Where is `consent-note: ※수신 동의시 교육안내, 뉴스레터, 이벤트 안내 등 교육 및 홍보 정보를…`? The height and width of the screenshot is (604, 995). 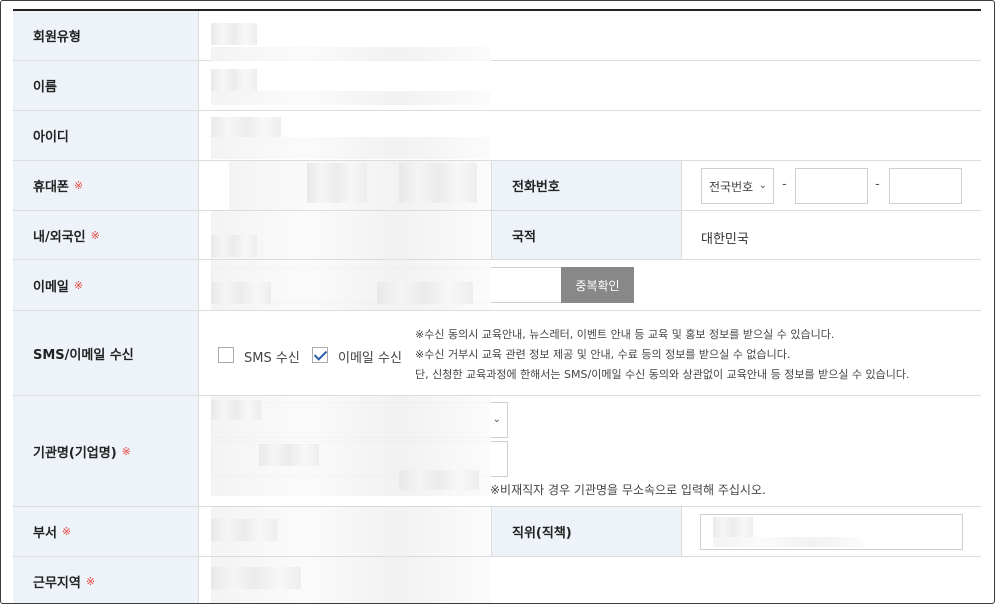
consent-note: ※수신 동의시 교육안내, 뉴스레터, 이벤트 안내 등 교육 및 홍보 정보를… is located at coordinates (625, 334).